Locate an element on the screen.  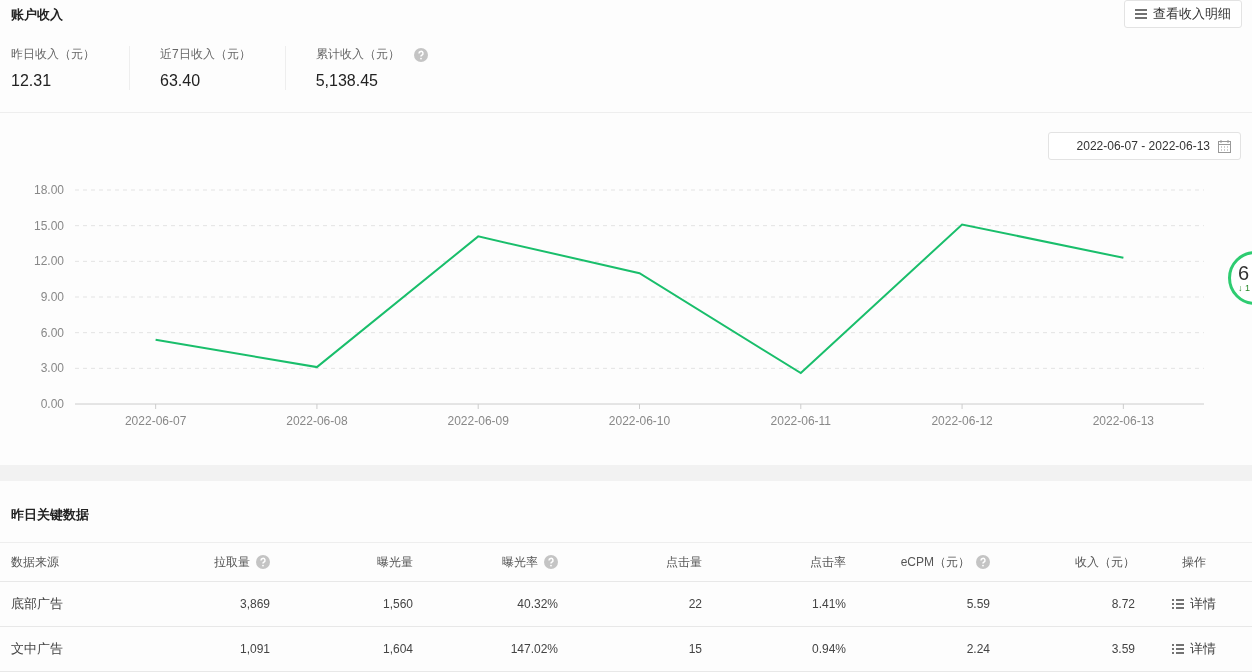
stat-value: 12.31 is located at coordinates (32, 81).